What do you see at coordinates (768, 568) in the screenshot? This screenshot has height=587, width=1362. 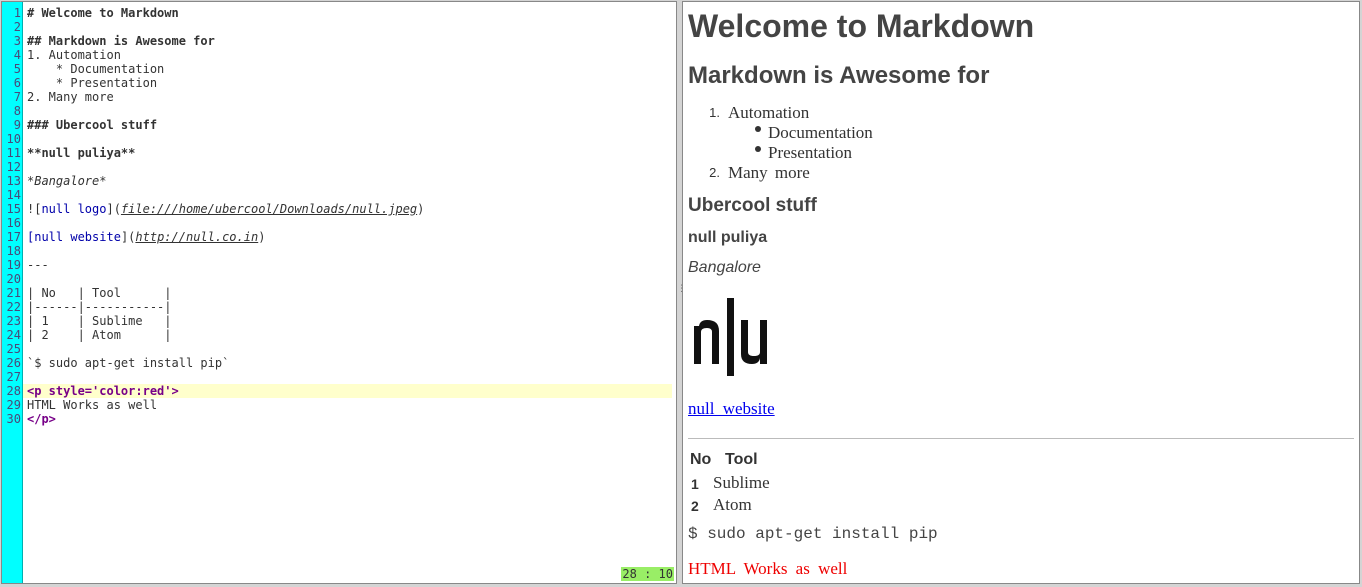 I see `red-html-paragraph: HTML Works as well` at bounding box center [768, 568].